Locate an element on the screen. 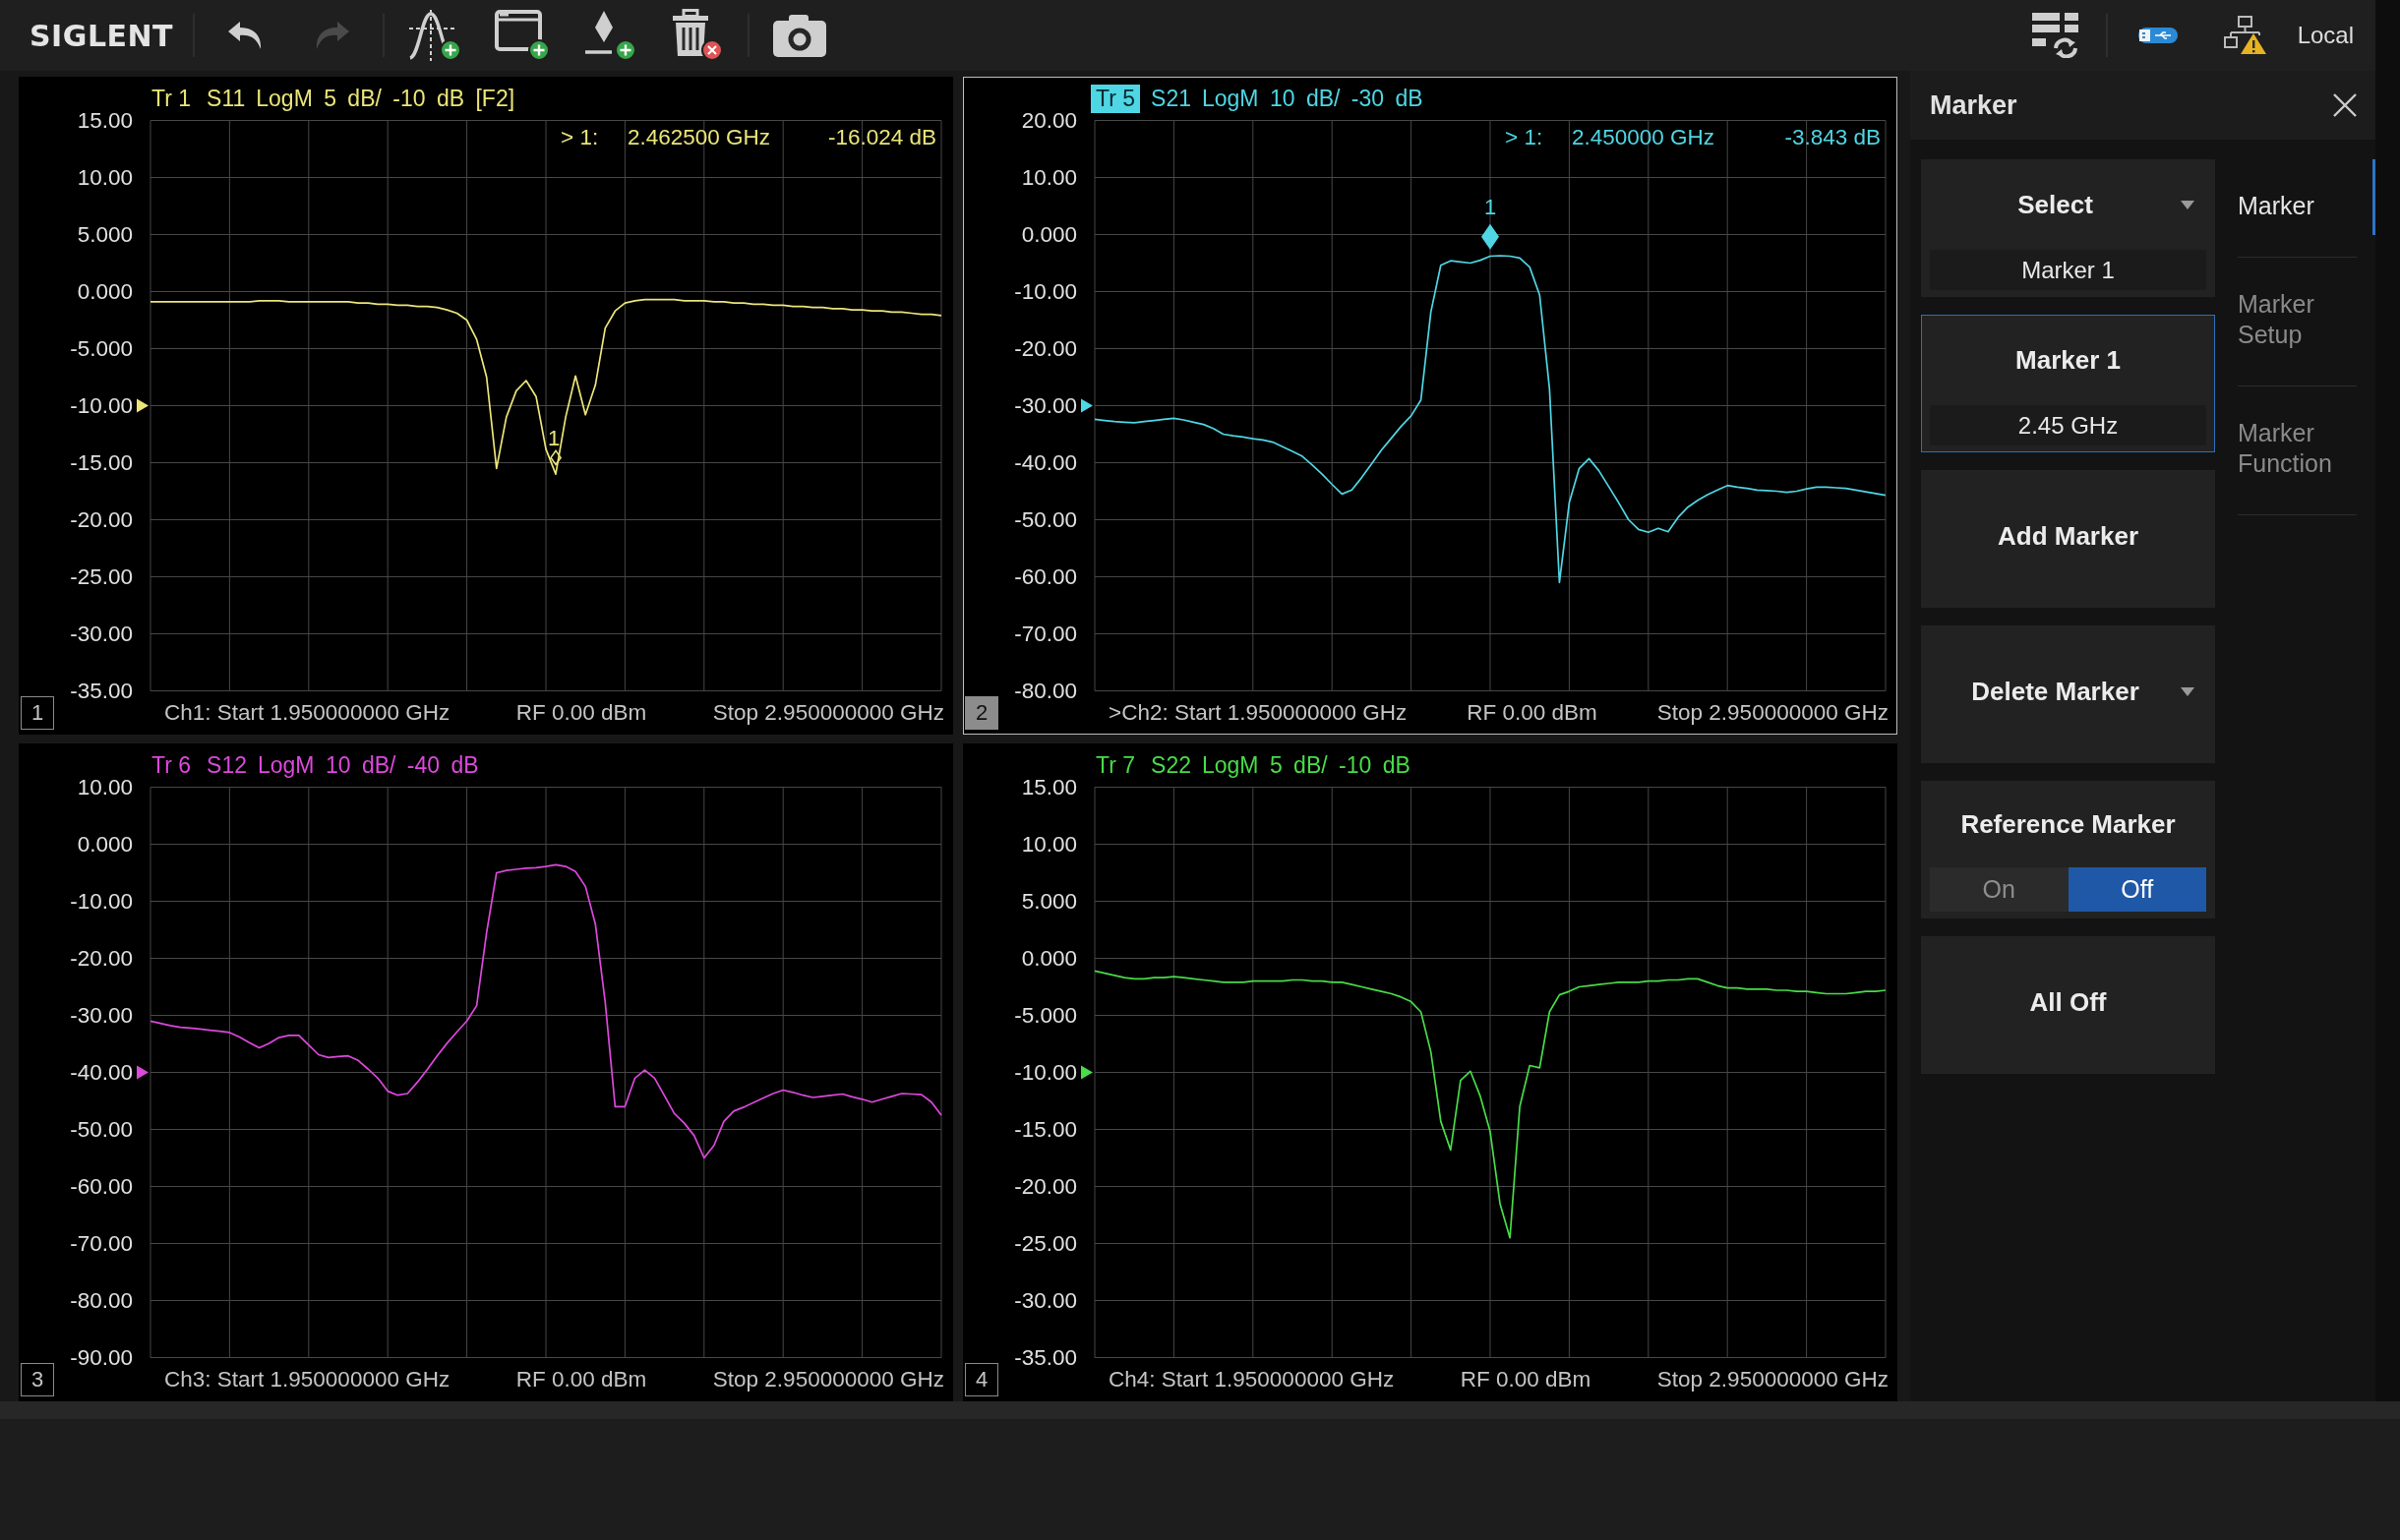 This screenshot has height=1540, width=2400. brand-logo: SIGLENT is located at coordinates (102, 36).